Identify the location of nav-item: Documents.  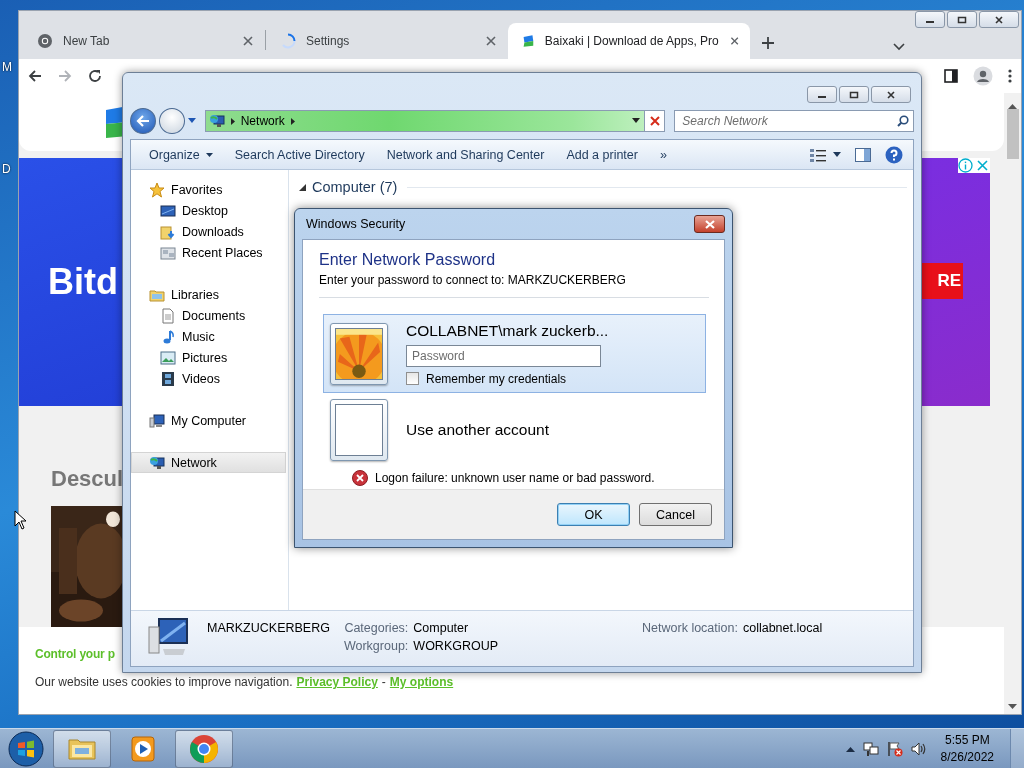
(209, 315).